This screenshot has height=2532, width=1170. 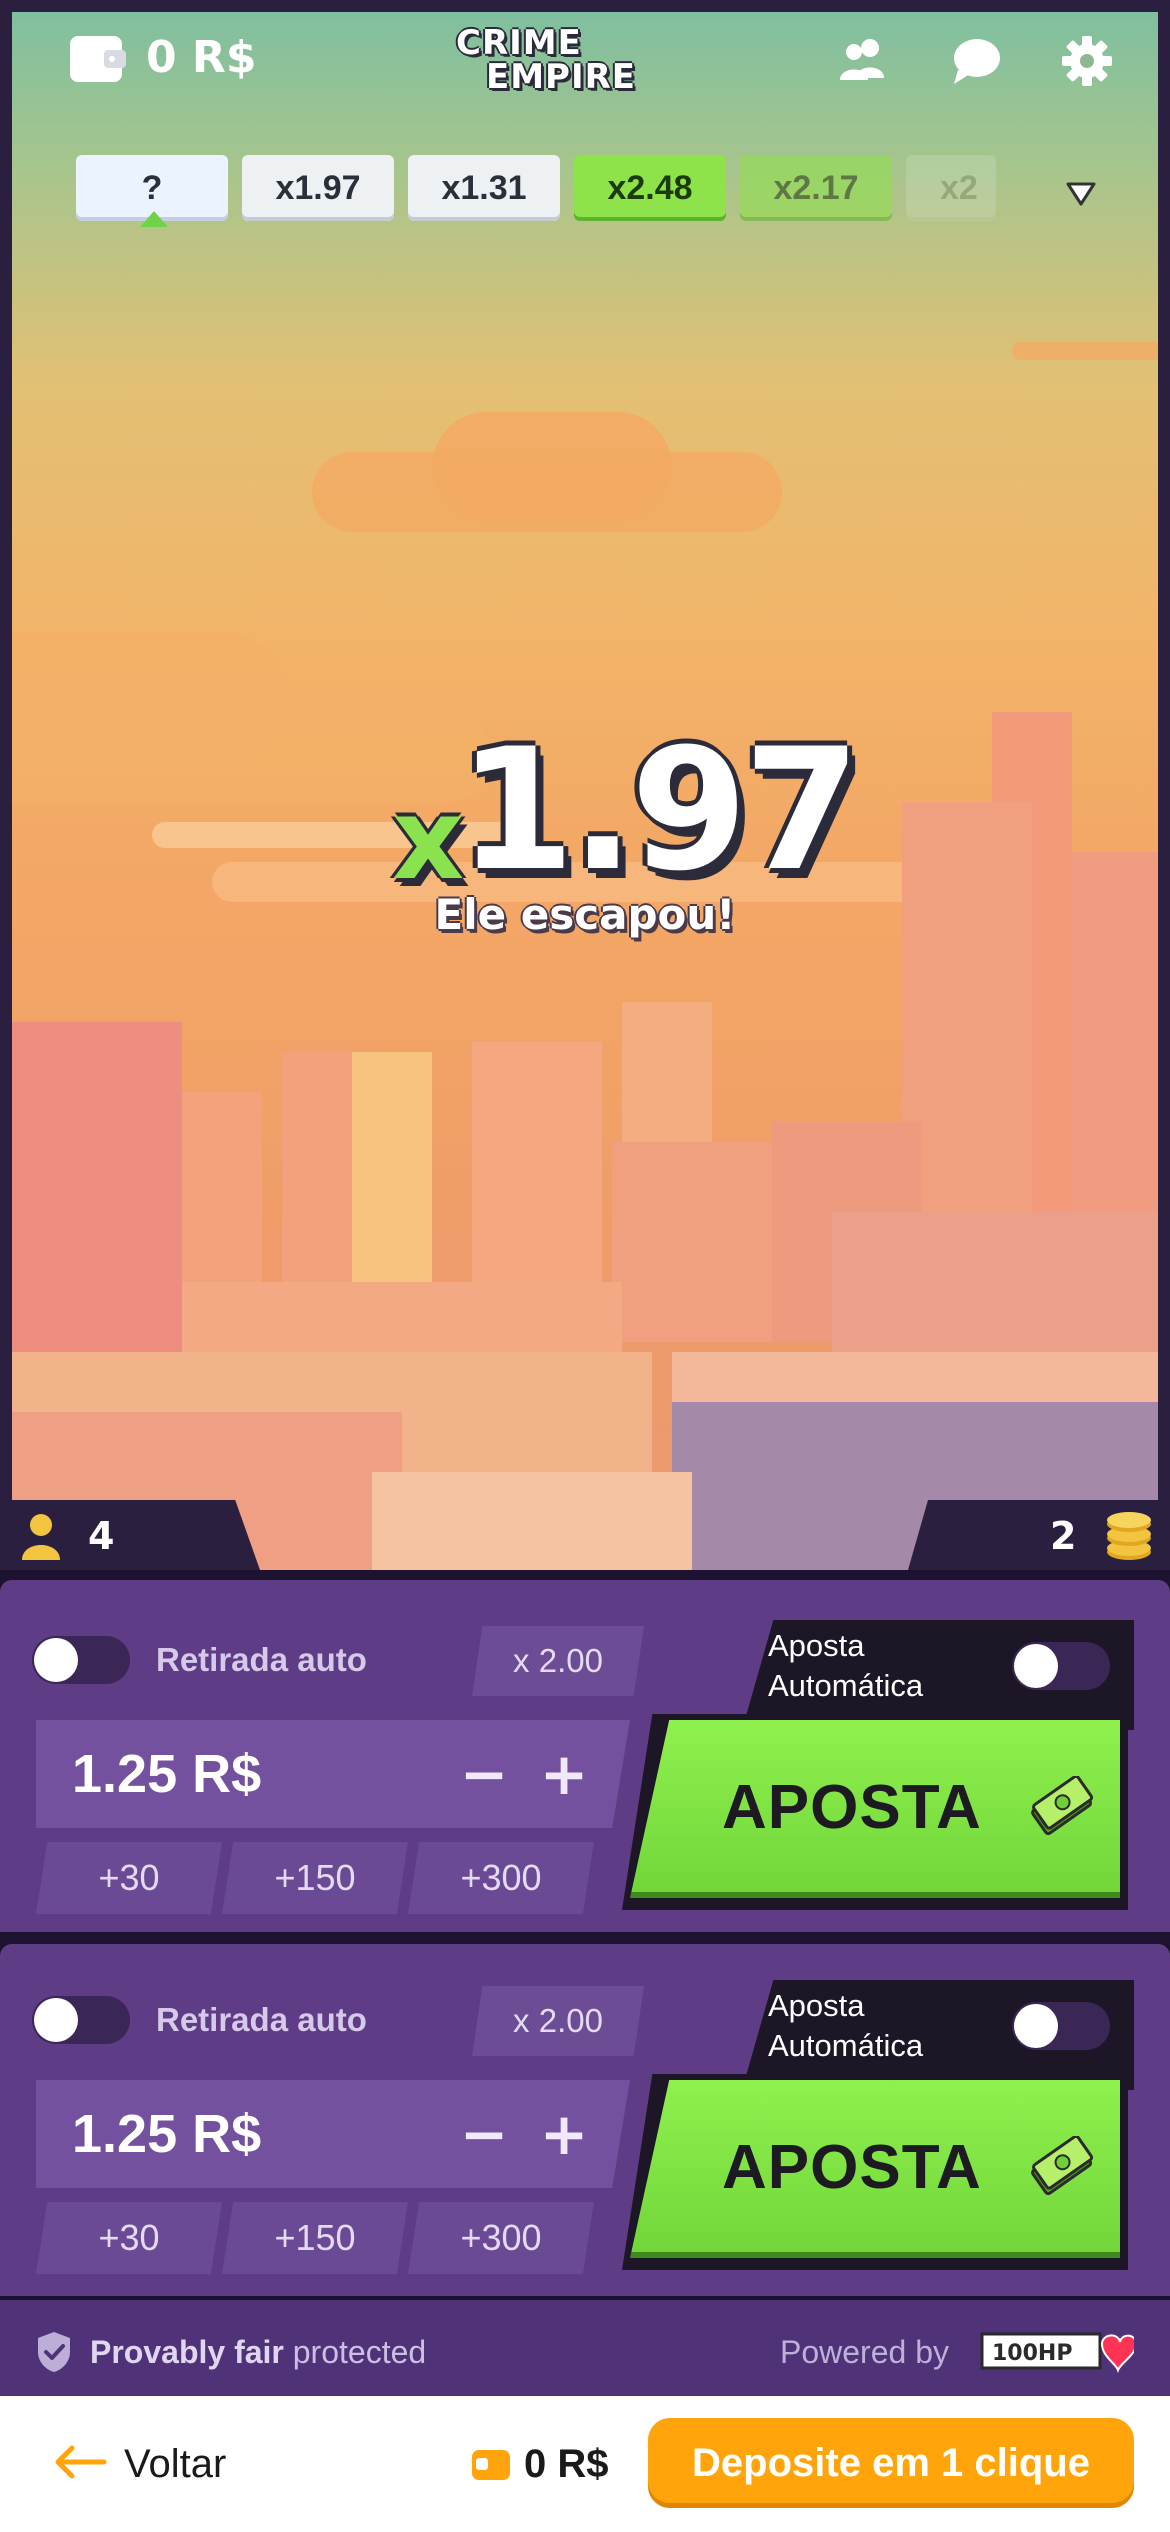 What do you see at coordinates (1032, 2353) in the screenshot?
I see `svg-text: 100HP` at bounding box center [1032, 2353].